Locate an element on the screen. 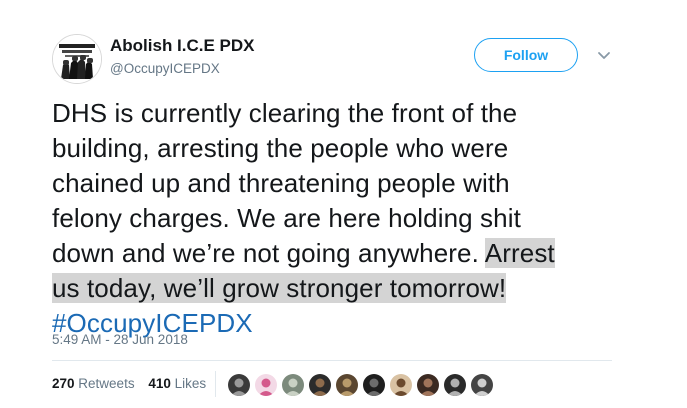 The width and height of the screenshot is (687, 408). divider is located at coordinates (332, 360).